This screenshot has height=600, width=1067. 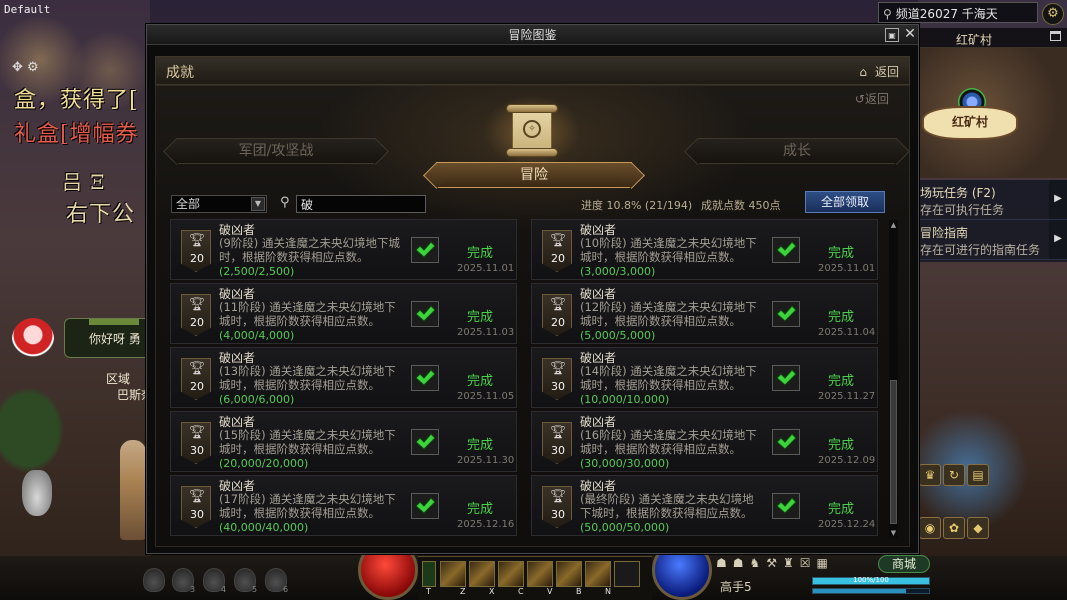 What do you see at coordinates (532, 35) in the screenshot?
I see `window-title: 冒险图鉴` at bounding box center [532, 35].